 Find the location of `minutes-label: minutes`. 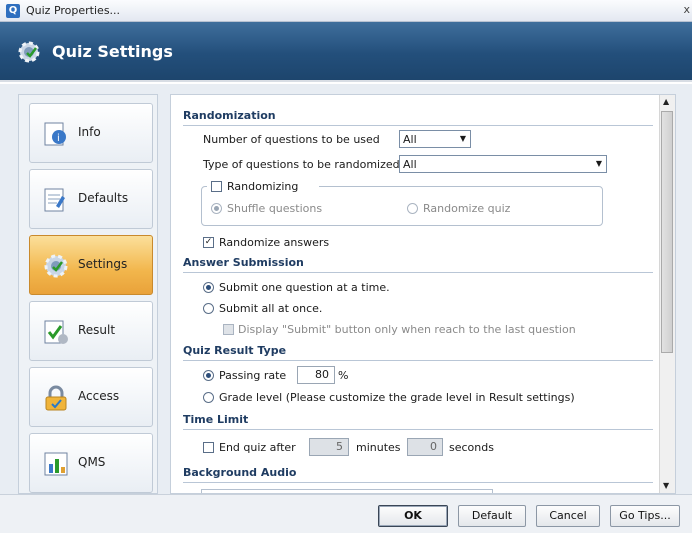

minutes-label: minutes is located at coordinates (378, 447).